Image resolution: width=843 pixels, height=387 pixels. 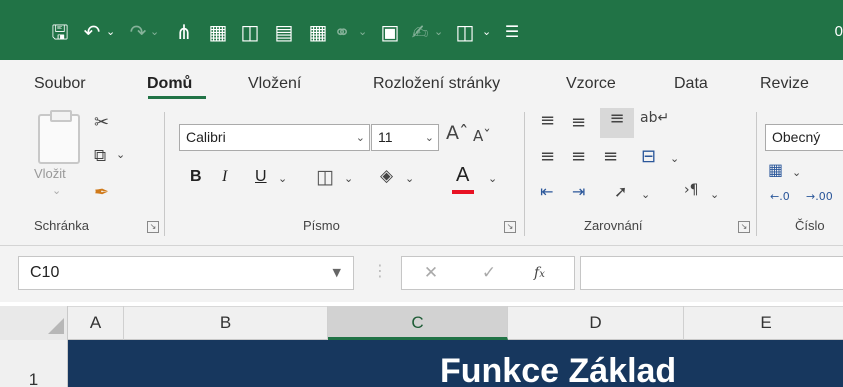 I want to click on underline-button: U, so click(x=261, y=177).